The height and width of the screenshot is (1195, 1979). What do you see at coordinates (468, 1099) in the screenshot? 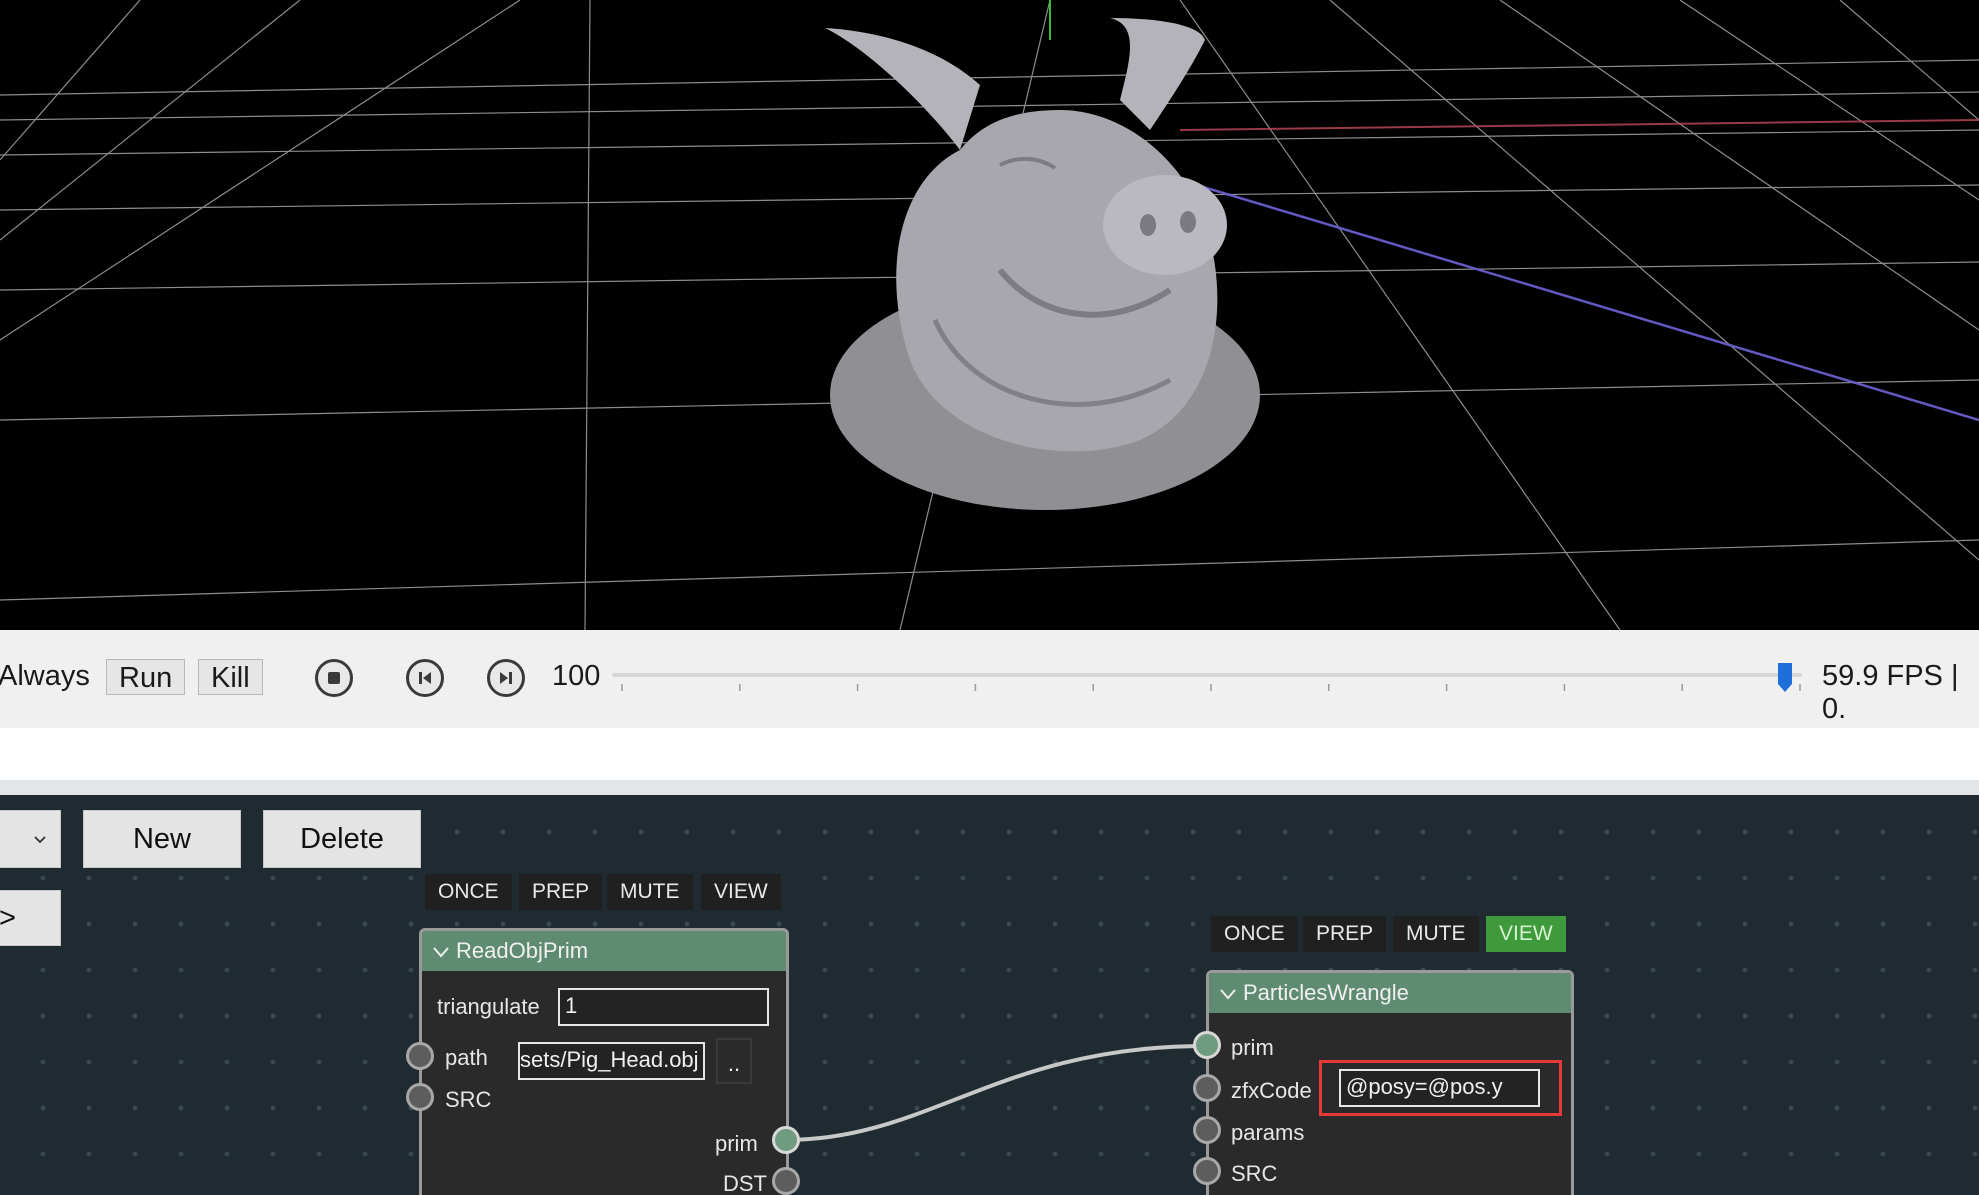
I see `src-label: SRC` at bounding box center [468, 1099].